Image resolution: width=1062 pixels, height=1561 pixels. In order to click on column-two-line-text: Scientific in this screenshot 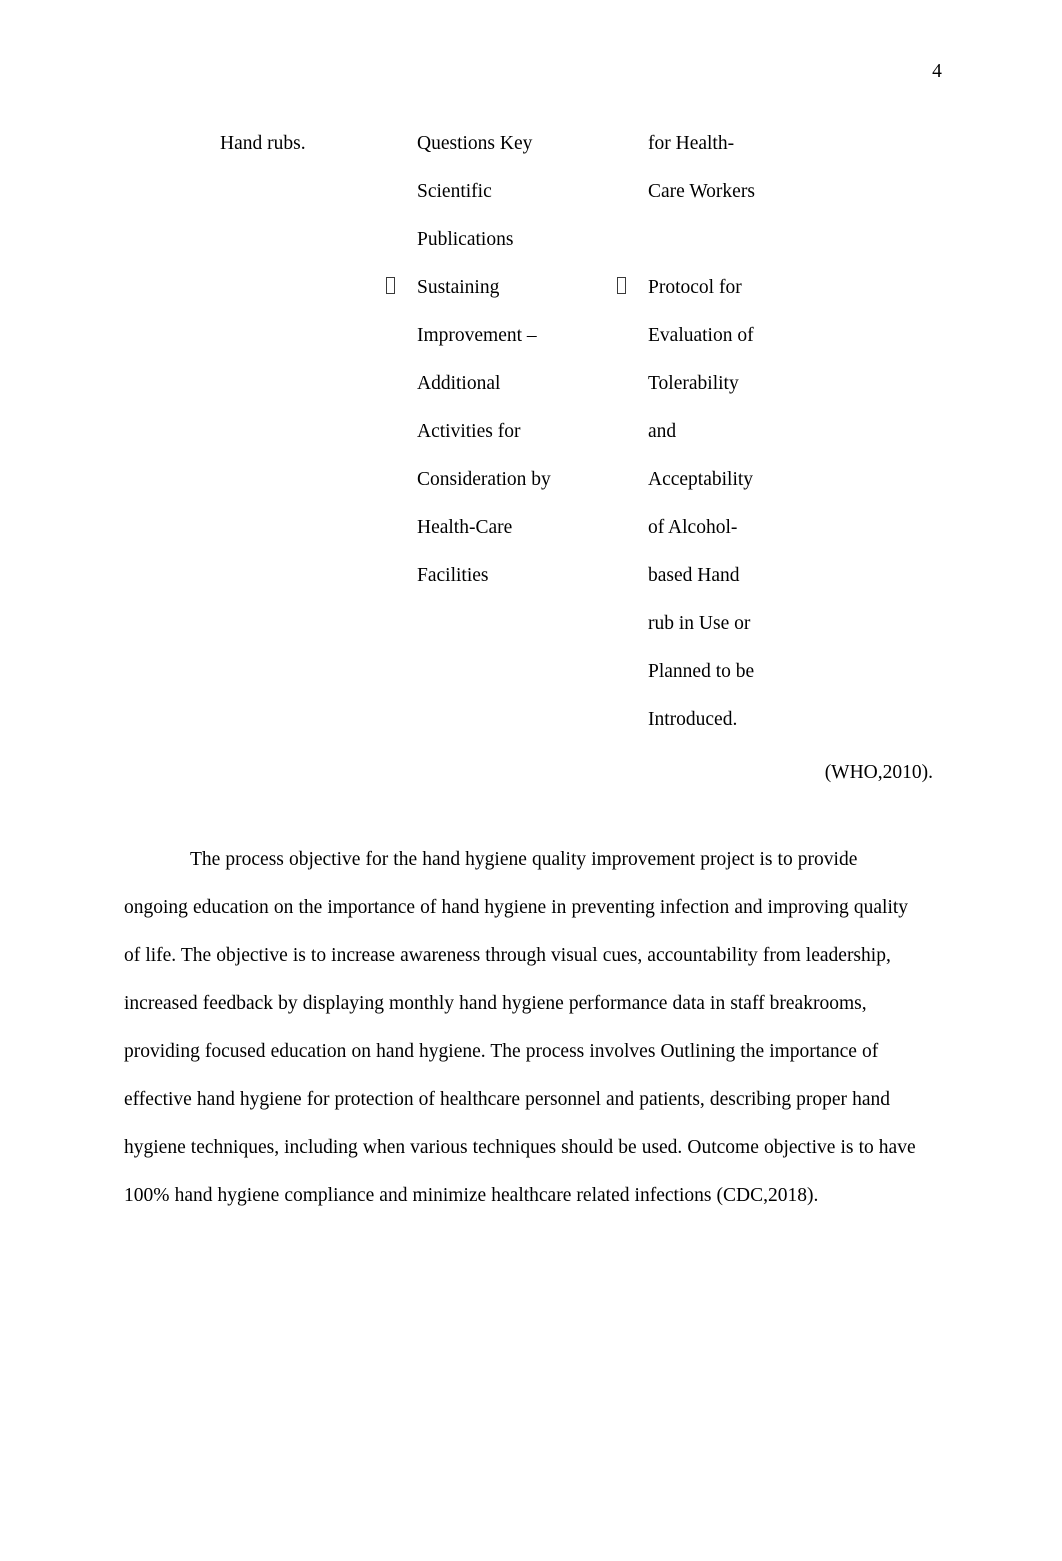, I will do `click(454, 191)`.